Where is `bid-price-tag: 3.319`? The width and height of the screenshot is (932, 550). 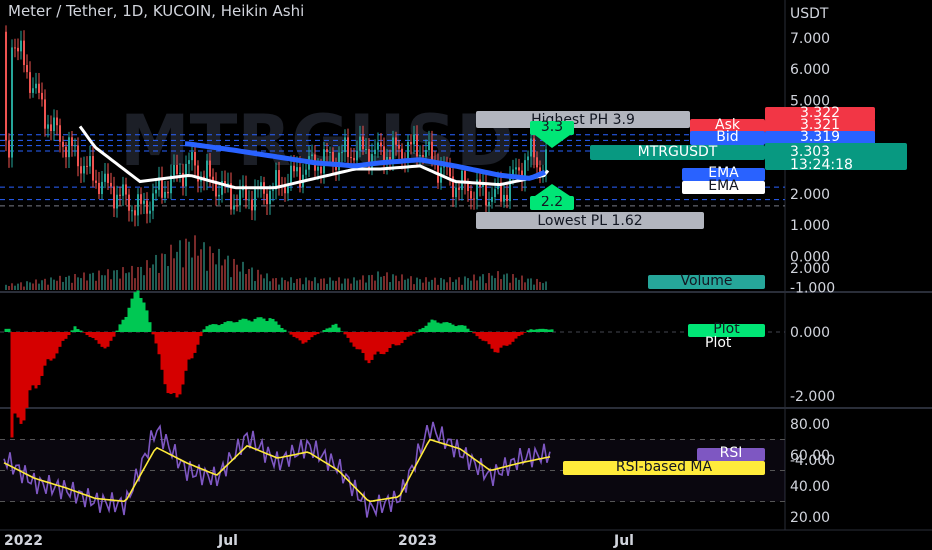
bid-price-tag: 3.319 is located at coordinates (820, 137).